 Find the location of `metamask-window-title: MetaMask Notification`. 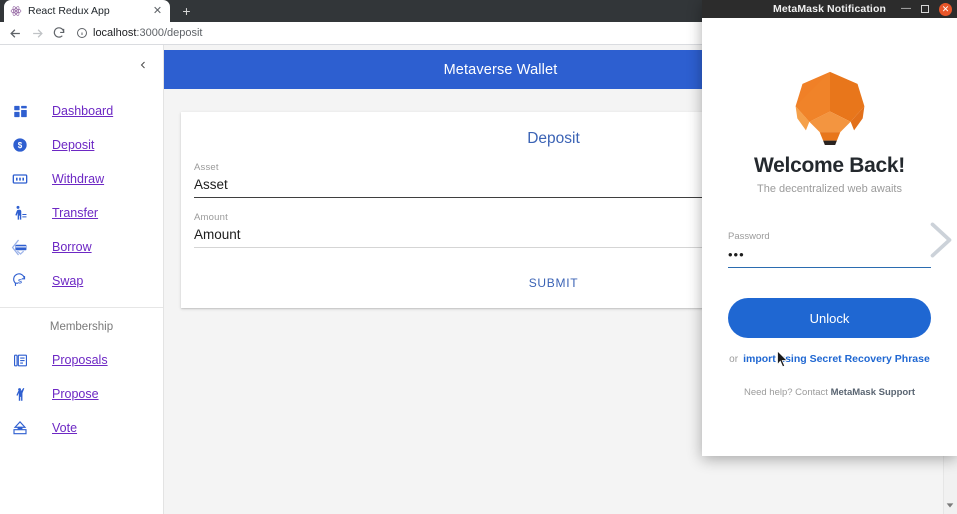

metamask-window-title: MetaMask Notification is located at coordinates (829, 9).